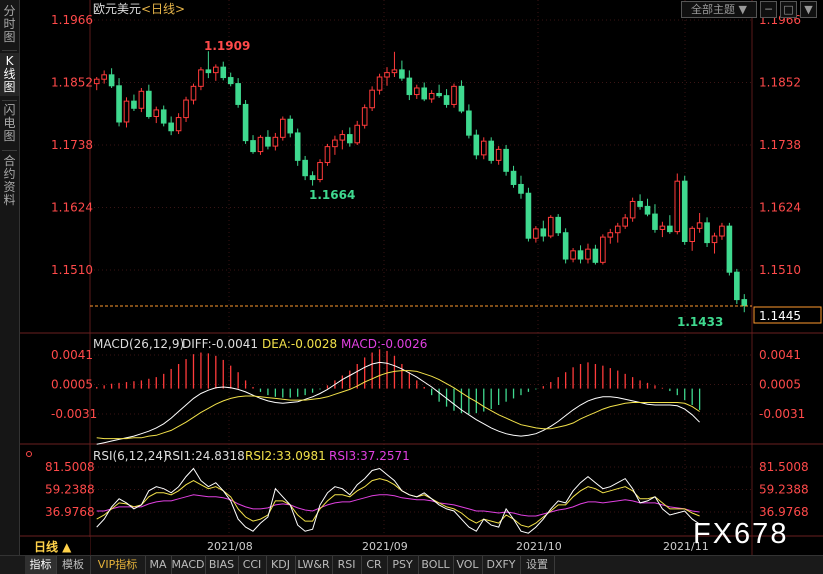  I want to click on macd-diff-value: DIFF:-0.0041, so click(220, 344).